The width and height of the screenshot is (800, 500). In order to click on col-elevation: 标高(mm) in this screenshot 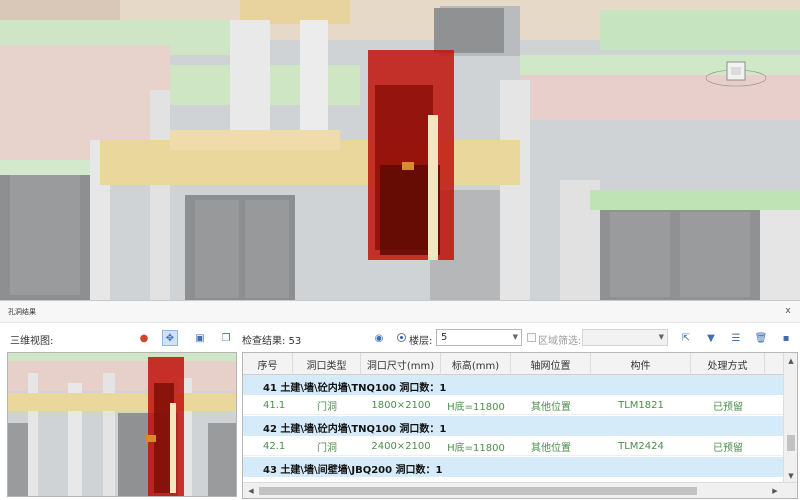, I will do `click(476, 364)`.